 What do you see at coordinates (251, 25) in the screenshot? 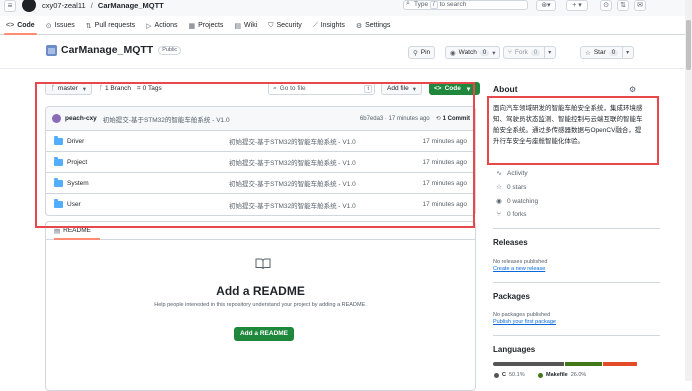
I see `tab-label: Wiki` at bounding box center [251, 25].